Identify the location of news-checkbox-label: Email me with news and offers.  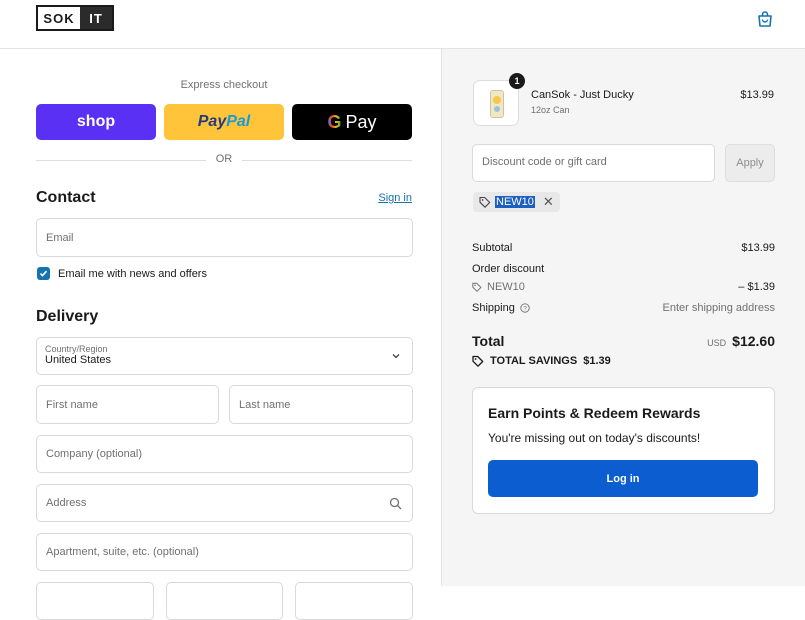
(132, 273).